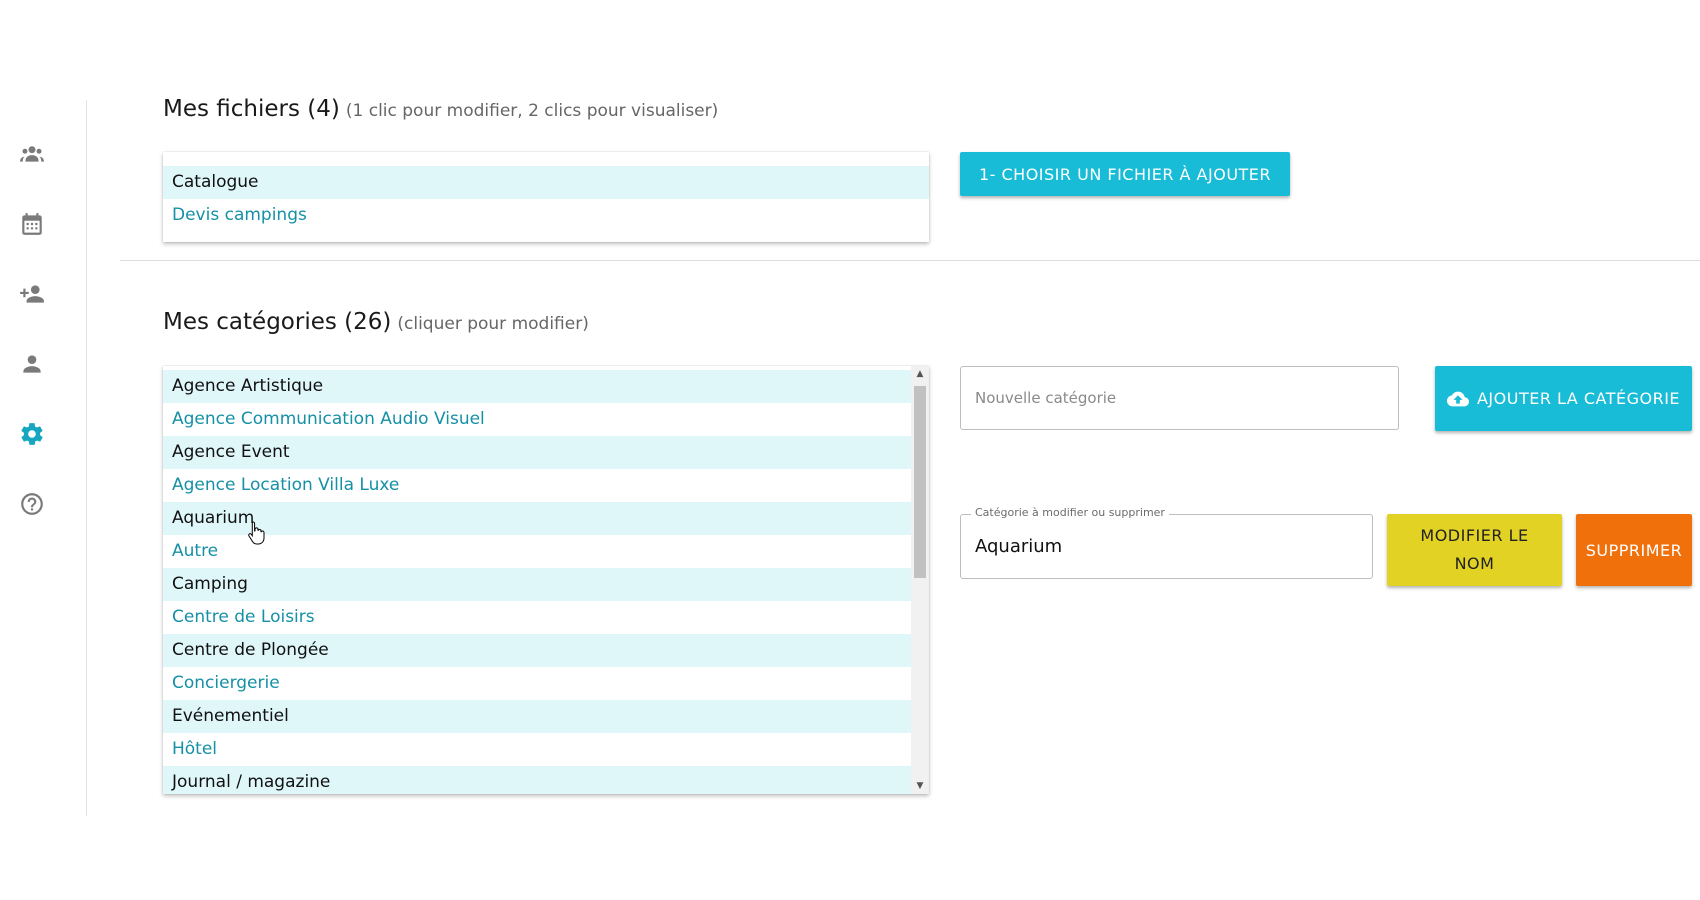  Describe the element at coordinates (920, 482) in the screenshot. I see `scroll-thumb` at that location.